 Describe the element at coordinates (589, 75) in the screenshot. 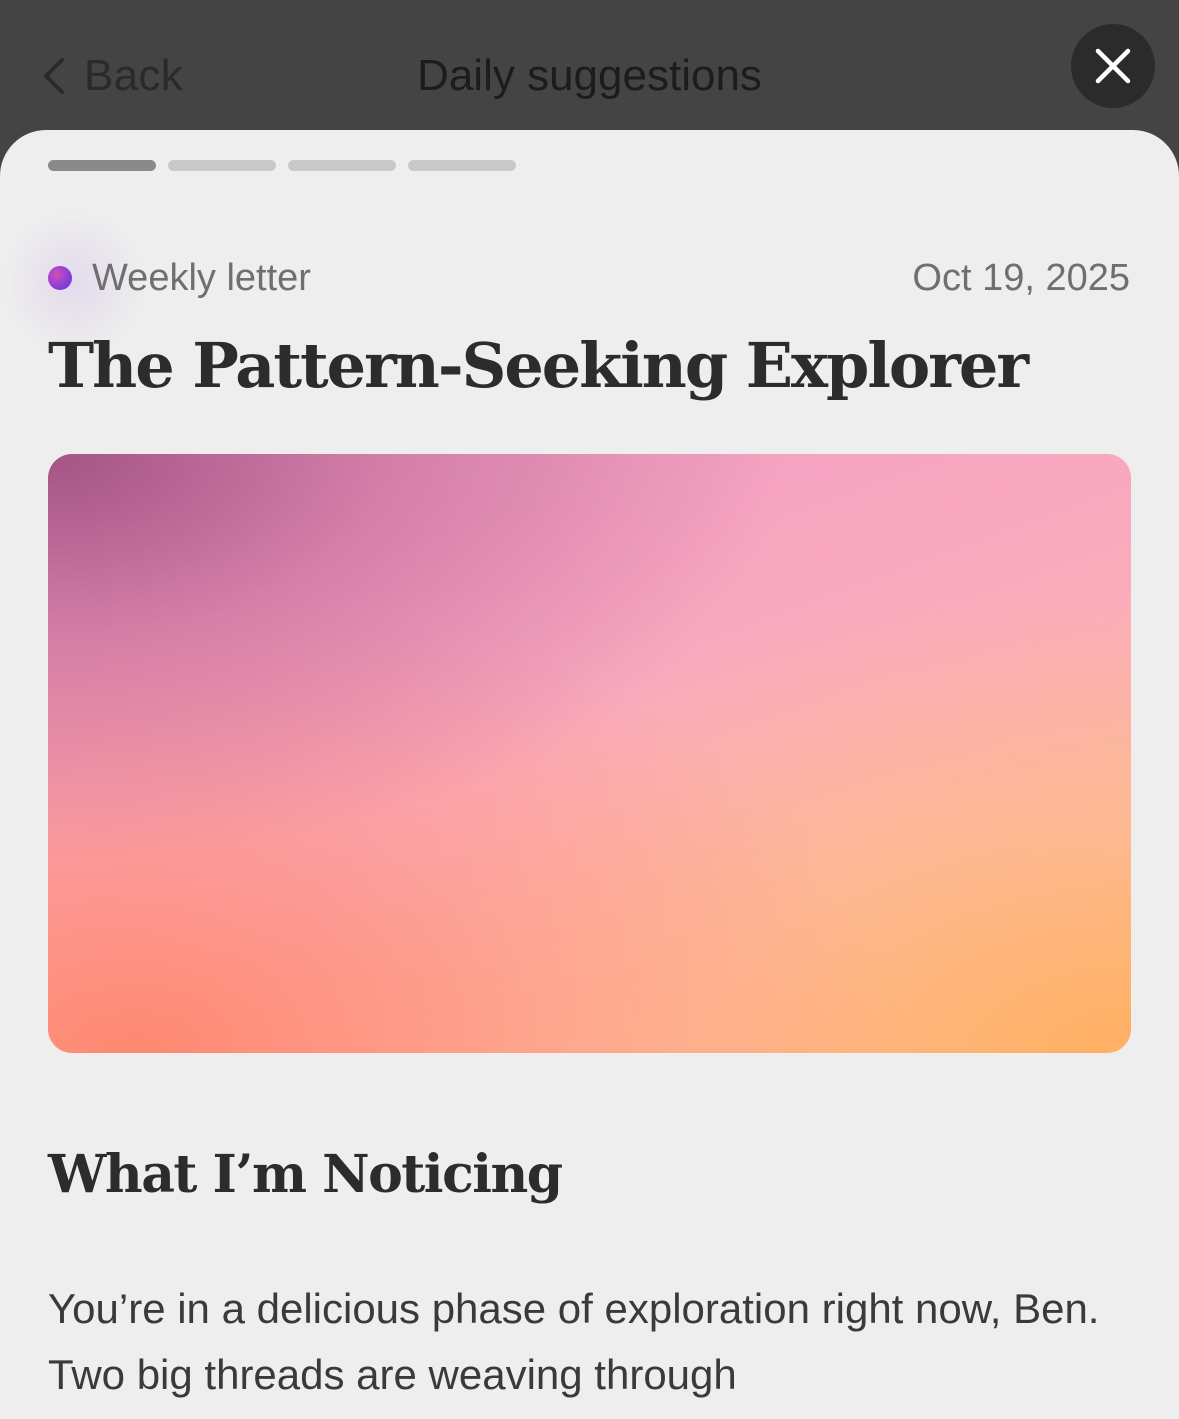

I see `top-navigation-bar: Back Daily suggestions` at that location.